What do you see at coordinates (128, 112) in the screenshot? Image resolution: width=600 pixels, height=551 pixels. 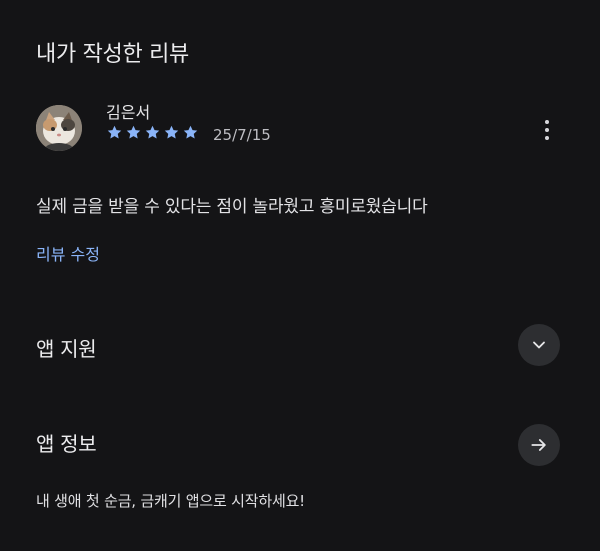 I see `reviewer-name: 김은서` at bounding box center [128, 112].